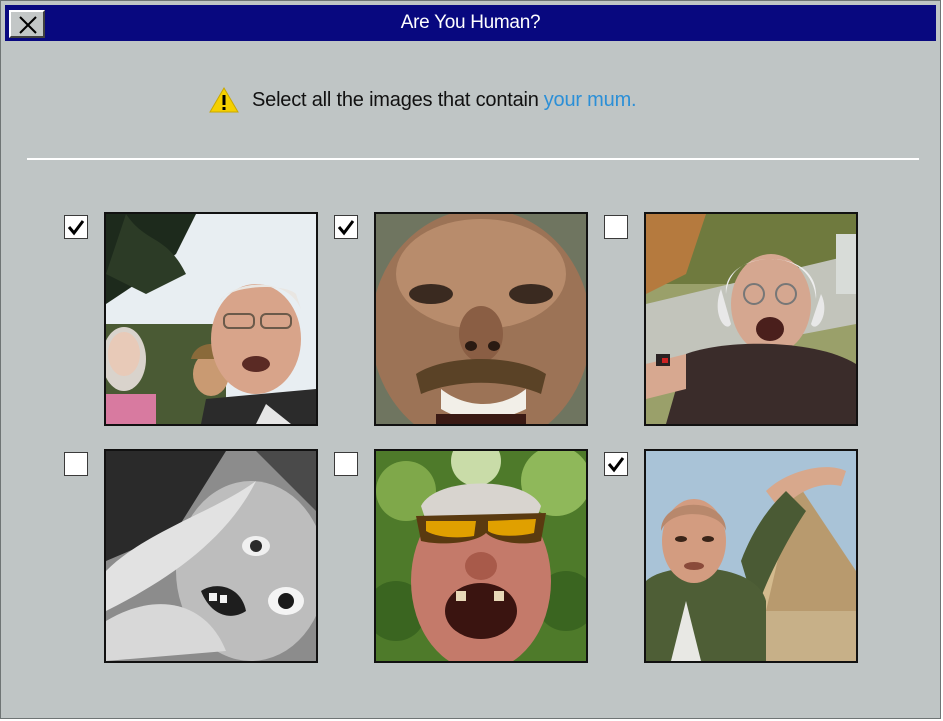 The height and width of the screenshot is (721, 943). I want to click on image-4-checkbox, so click(76, 464).